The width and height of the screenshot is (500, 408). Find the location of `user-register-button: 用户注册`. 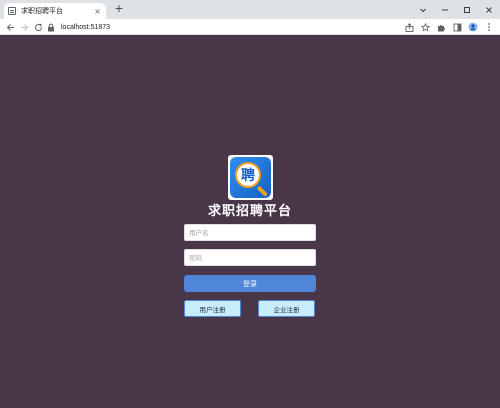

user-register-button: 用户注册 is located at coordinates (212, 308).